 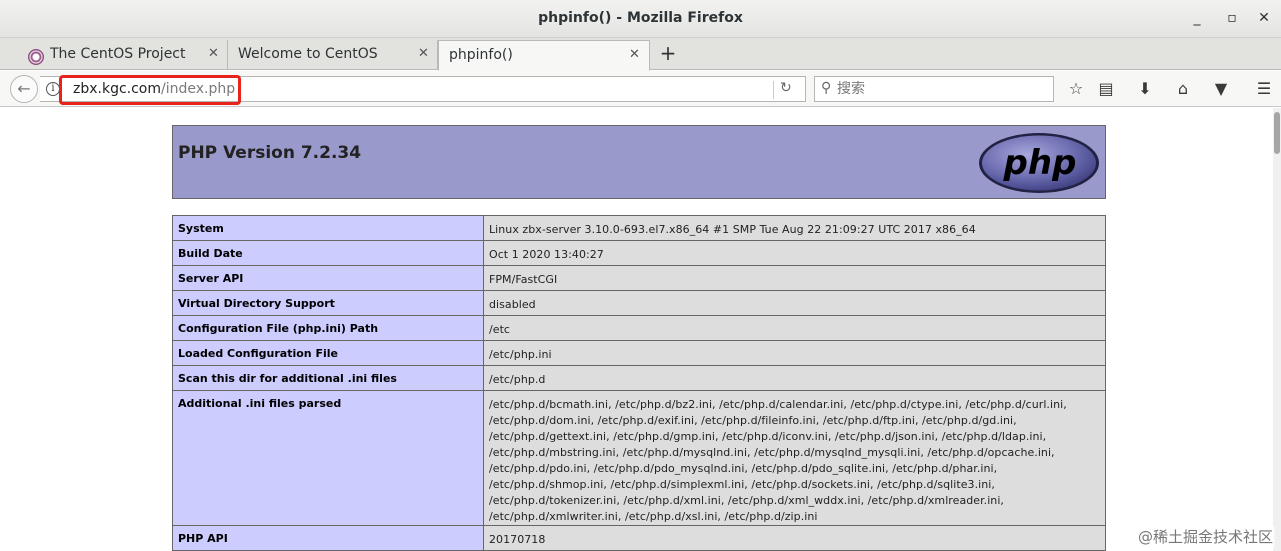 What do you see at coordinates (639, 162) in the screenshot?
I see `php-version-header: PHP Version 7.2.34 php` at bounding box center [639, 162].